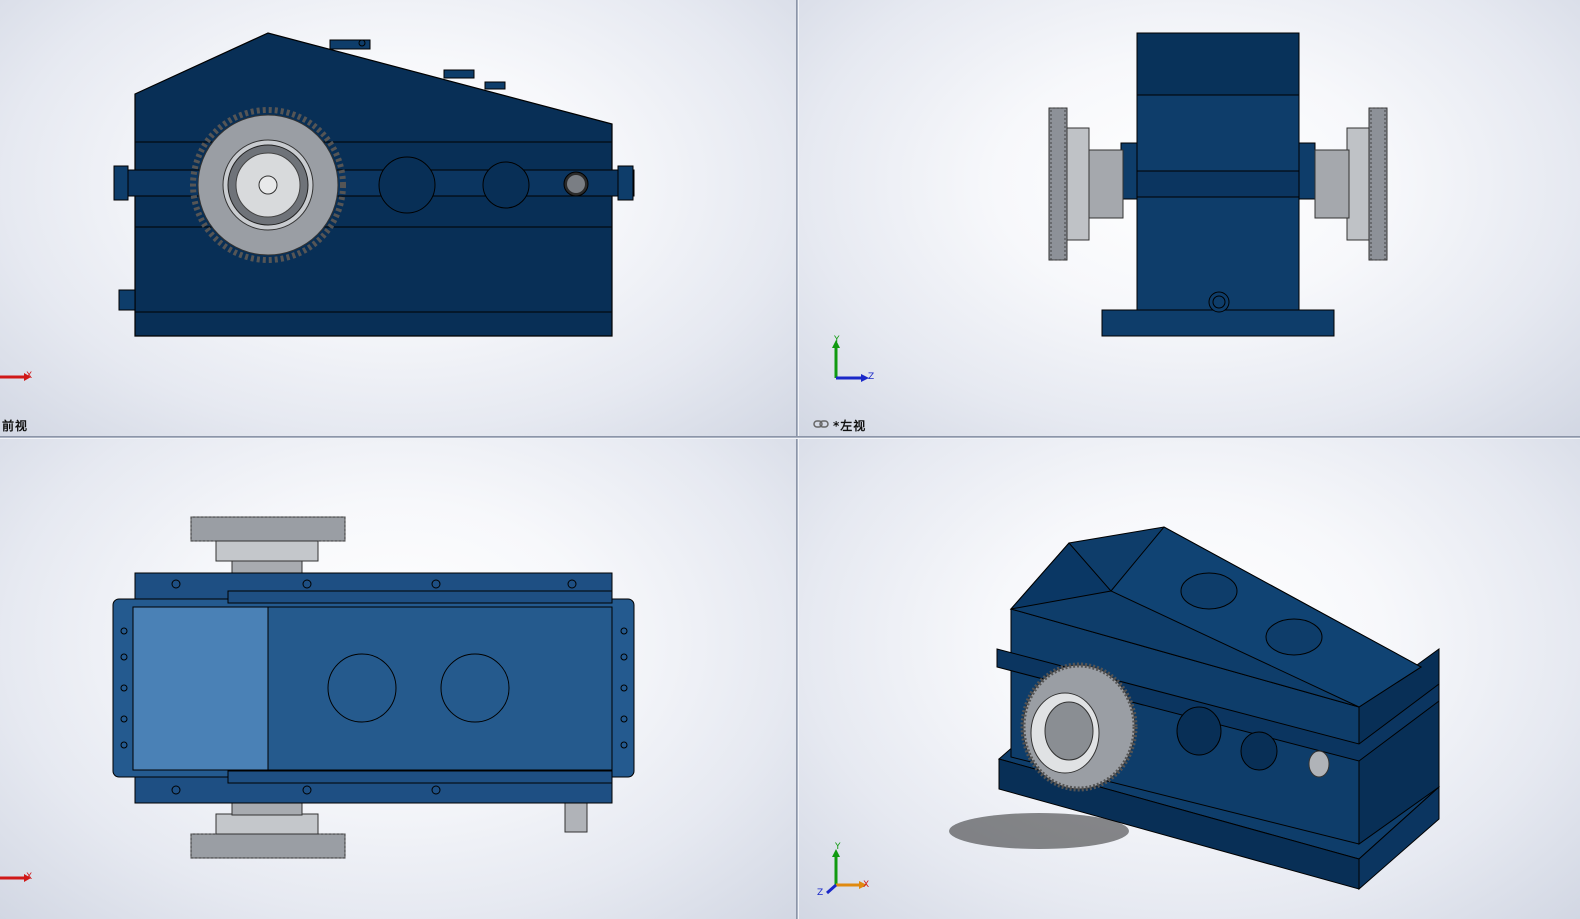 This screenshot has height=919, width=1580. Describe the element at coordinates (29, 877) in the screenshot. I see `triad-x-label-top: X` at that location.